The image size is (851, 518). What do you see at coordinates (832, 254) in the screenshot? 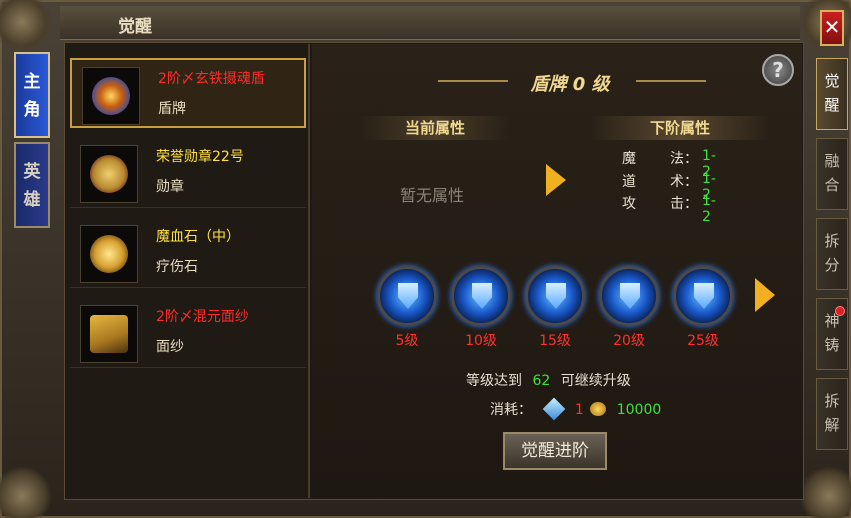
I see `tab-split: 拆 分` at bounding box center [832, 254].